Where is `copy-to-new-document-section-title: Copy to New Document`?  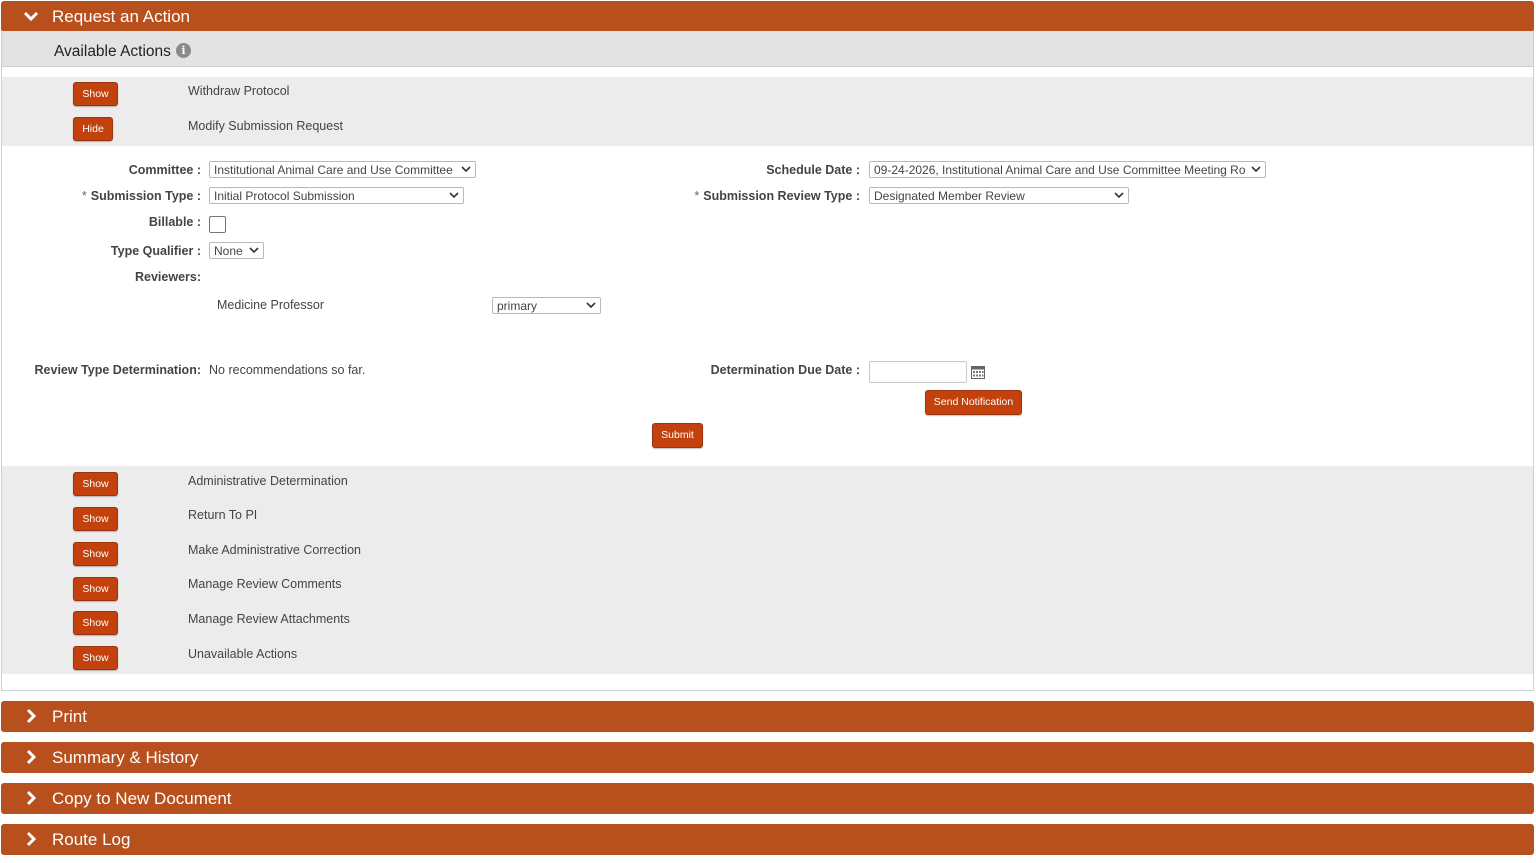
copy-to-new-document-section-title: Copy to New Document is located at coordinates (142, 798).